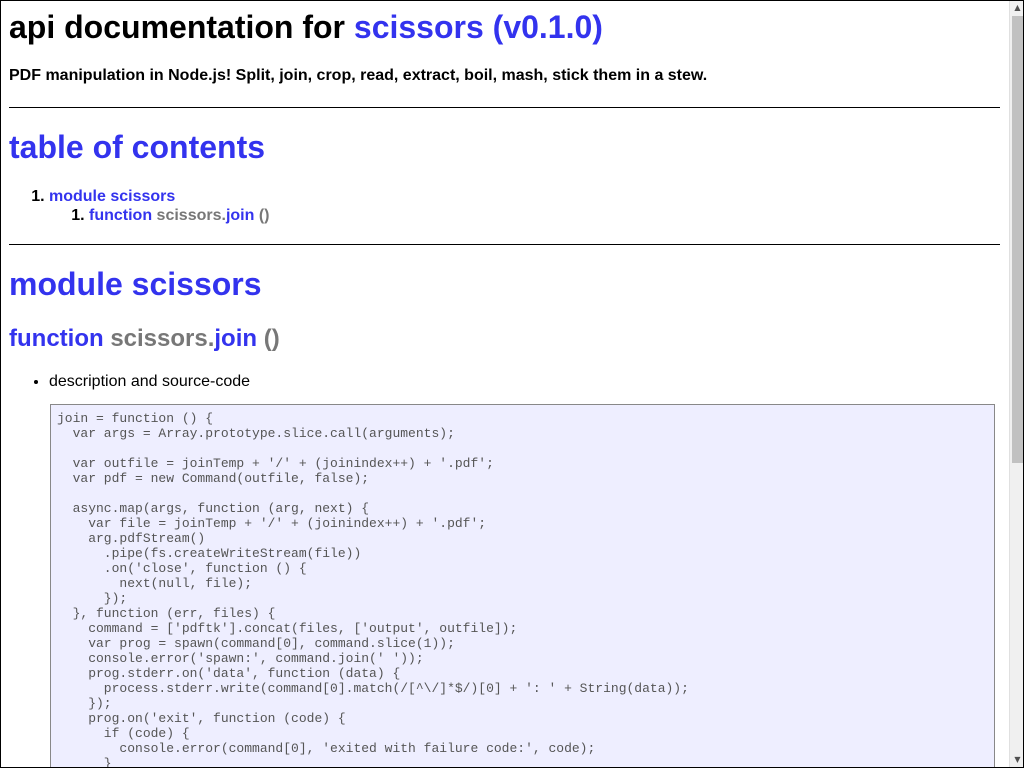  I want to click on toc-link-function-join: function scissors.join (), so click(179, 215).